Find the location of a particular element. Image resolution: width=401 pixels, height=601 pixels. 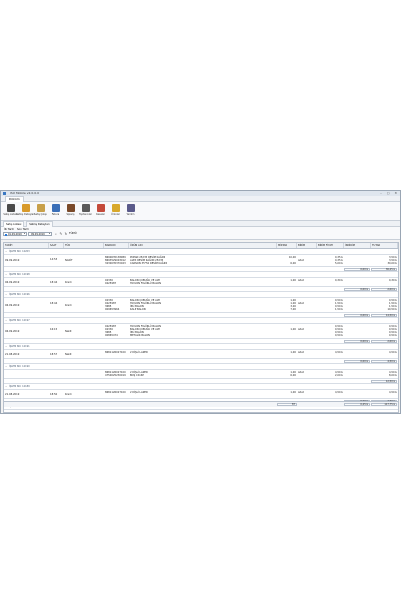

column-header: SAAT is located at coordinates (56, 245).